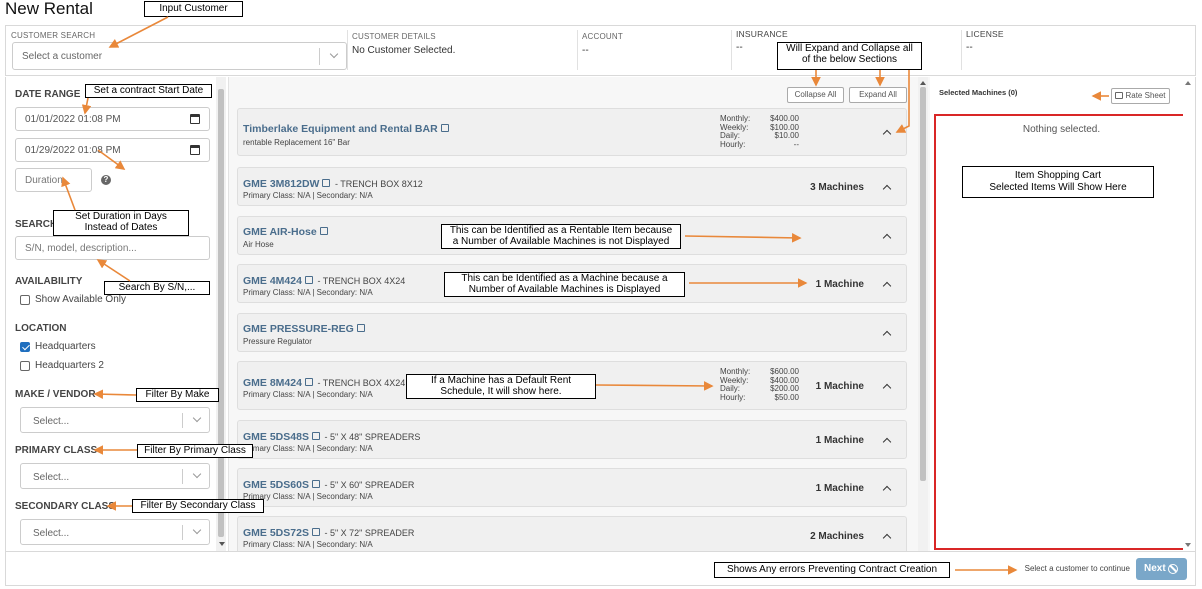 Image resolution: width=1202 pixels, height=589 pixels. Describe the element at coordinates (1161, 569) in the screenshot. I see `next-button: Next` at that location.